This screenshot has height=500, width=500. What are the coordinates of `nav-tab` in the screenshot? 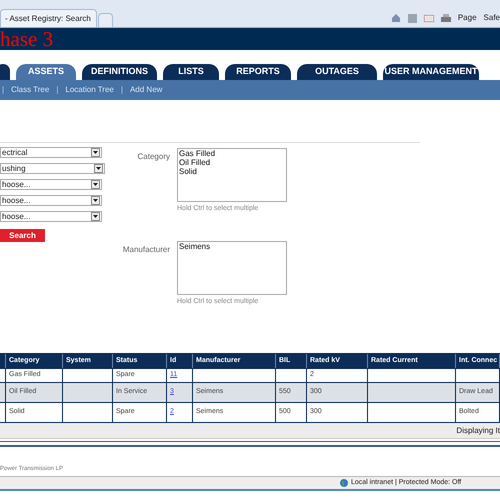 It's located at (5, 72).